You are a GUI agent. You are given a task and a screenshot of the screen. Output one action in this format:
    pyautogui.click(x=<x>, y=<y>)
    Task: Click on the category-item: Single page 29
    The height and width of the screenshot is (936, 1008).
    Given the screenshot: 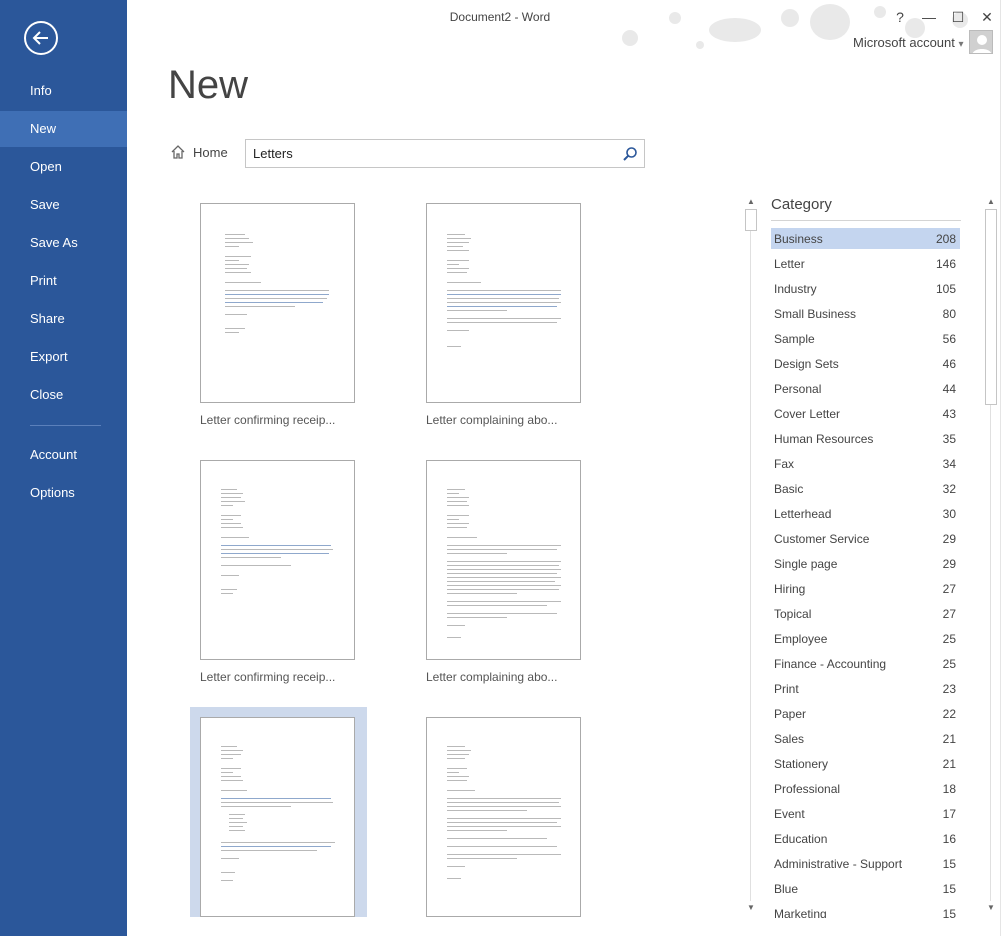 What is the action you would take?
    pyautogui.click(x=865, y=563)
    